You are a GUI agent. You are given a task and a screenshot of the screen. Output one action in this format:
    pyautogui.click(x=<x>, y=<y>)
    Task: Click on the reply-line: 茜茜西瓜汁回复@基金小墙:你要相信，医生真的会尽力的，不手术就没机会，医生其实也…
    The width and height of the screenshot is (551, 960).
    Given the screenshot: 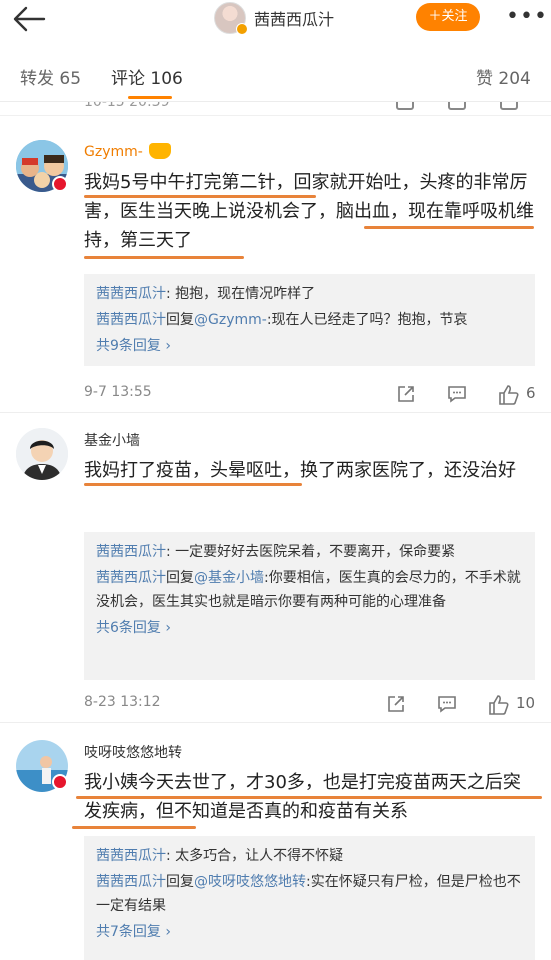 What is the action you would take?
    pyautogui.click(x=309, y=590)
    